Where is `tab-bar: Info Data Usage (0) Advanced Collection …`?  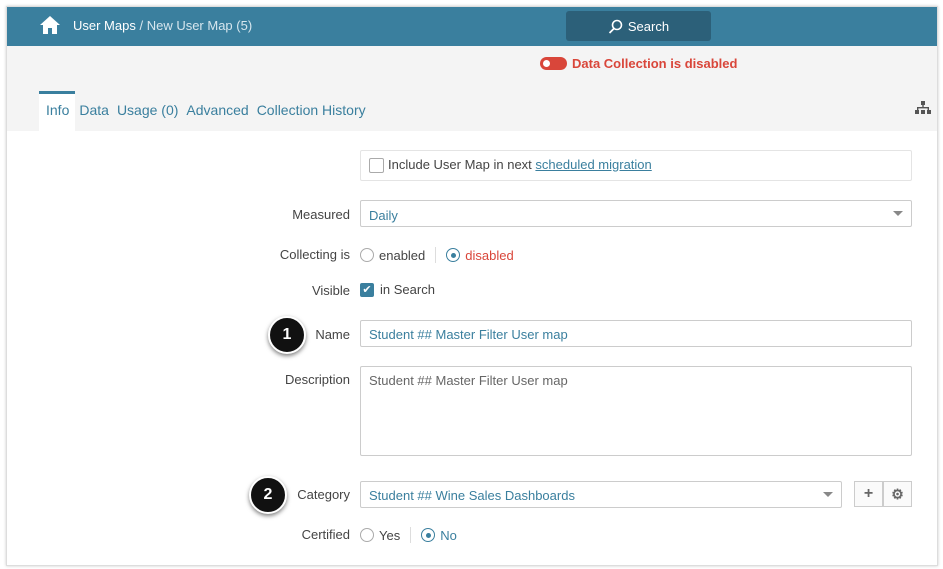
tab-bar: Info Data Usage (0) Advanced Collection … is located at coordinates (204, 111).